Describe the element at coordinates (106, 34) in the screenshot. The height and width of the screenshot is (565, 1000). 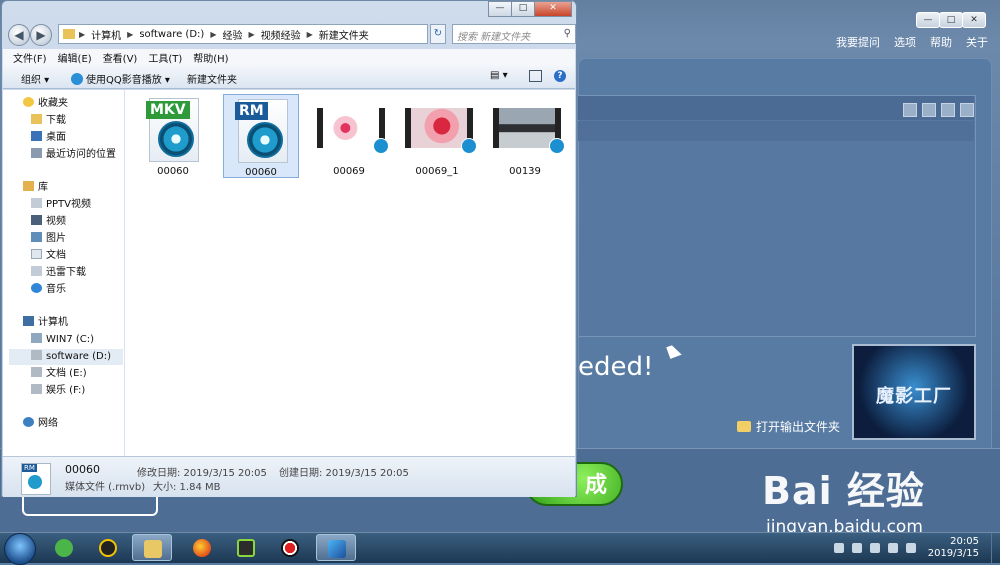
I see `breadcrumb-computer: 计算机` at that location.